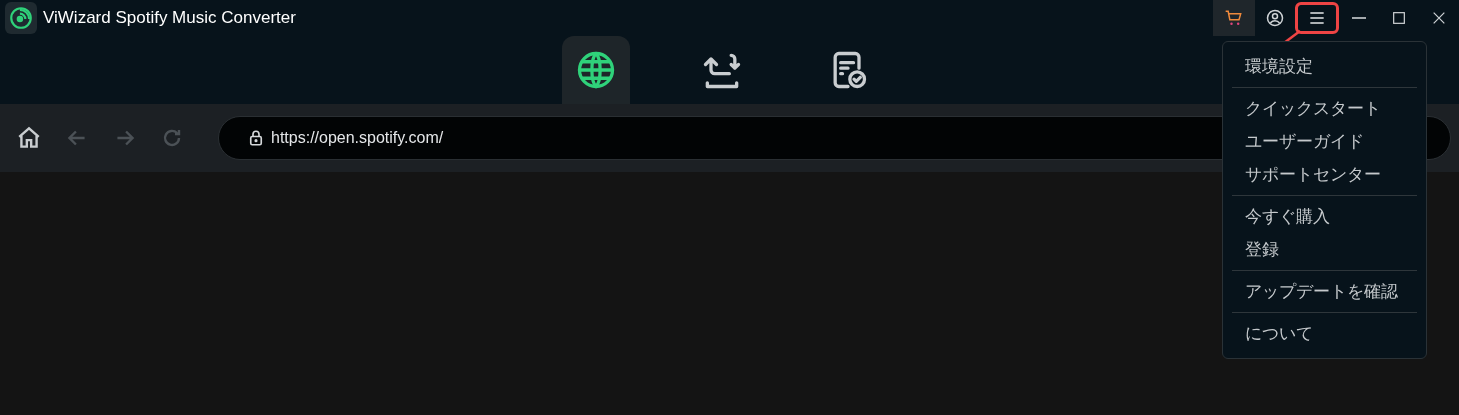 This screenshot has height=415, width=1459. Describe the element at coordinates (1324, 141) in the screenshot. I see `menu-item: ユーザーガイド` at that location.